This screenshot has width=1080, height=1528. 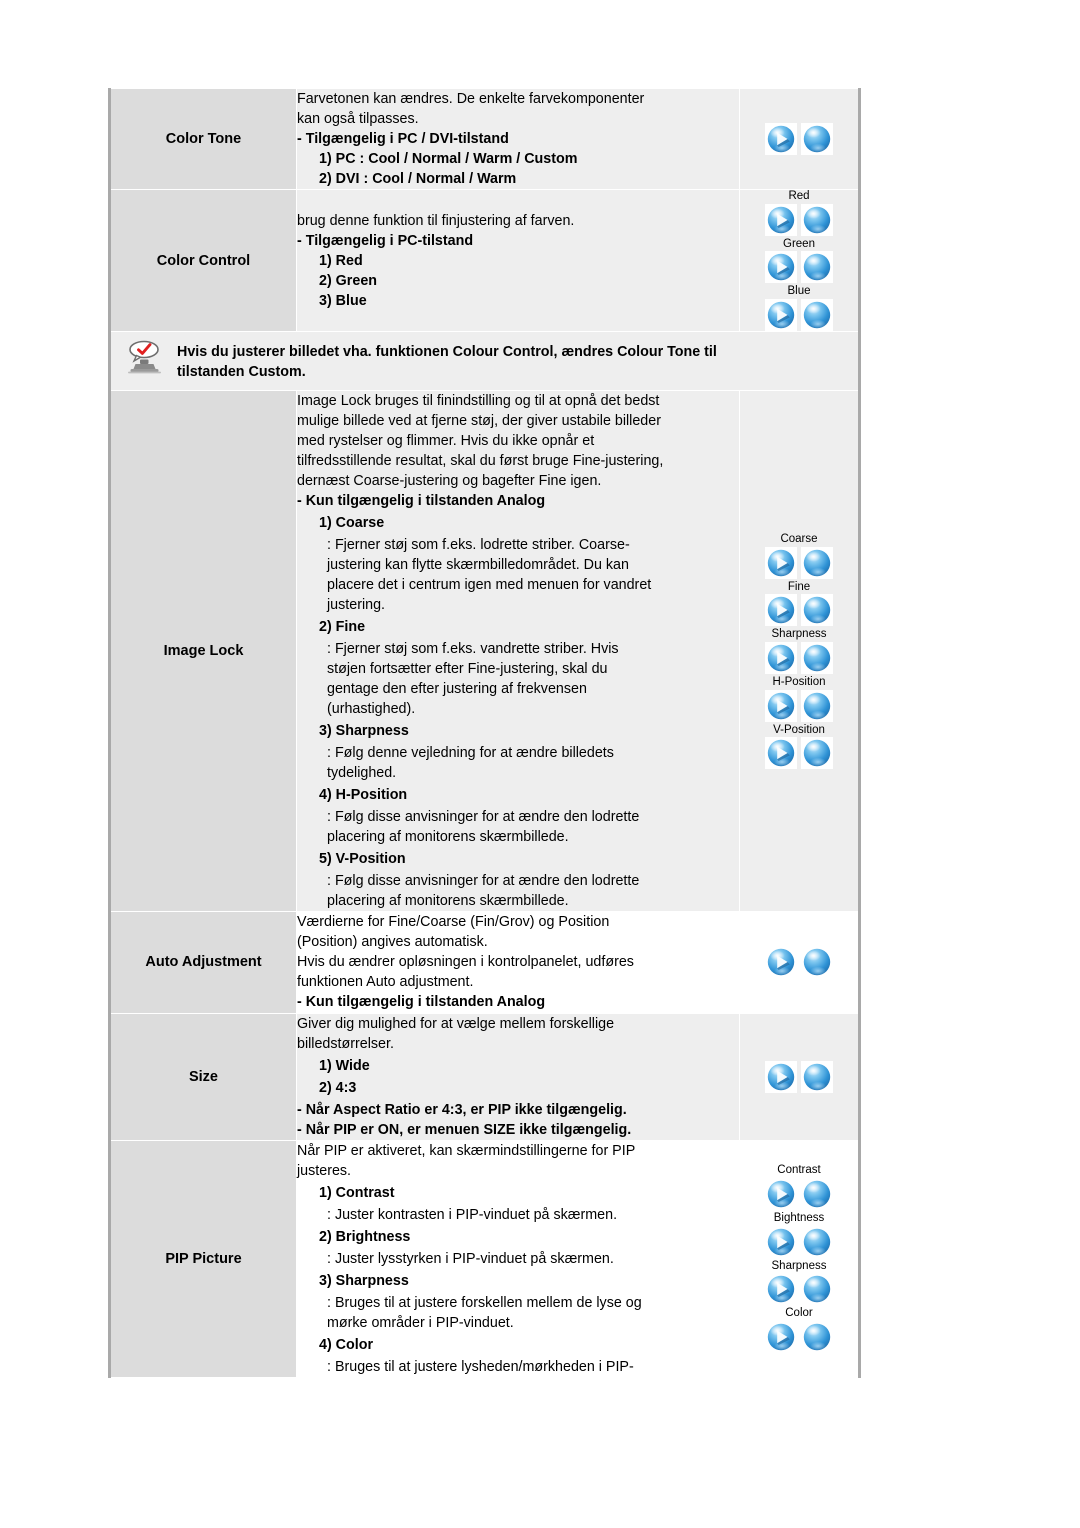 What do you see at coordinates (392, 942) in the screenshot?
I see `text-line: (Position) angives automatisk.` at bounding box center [392, 942].